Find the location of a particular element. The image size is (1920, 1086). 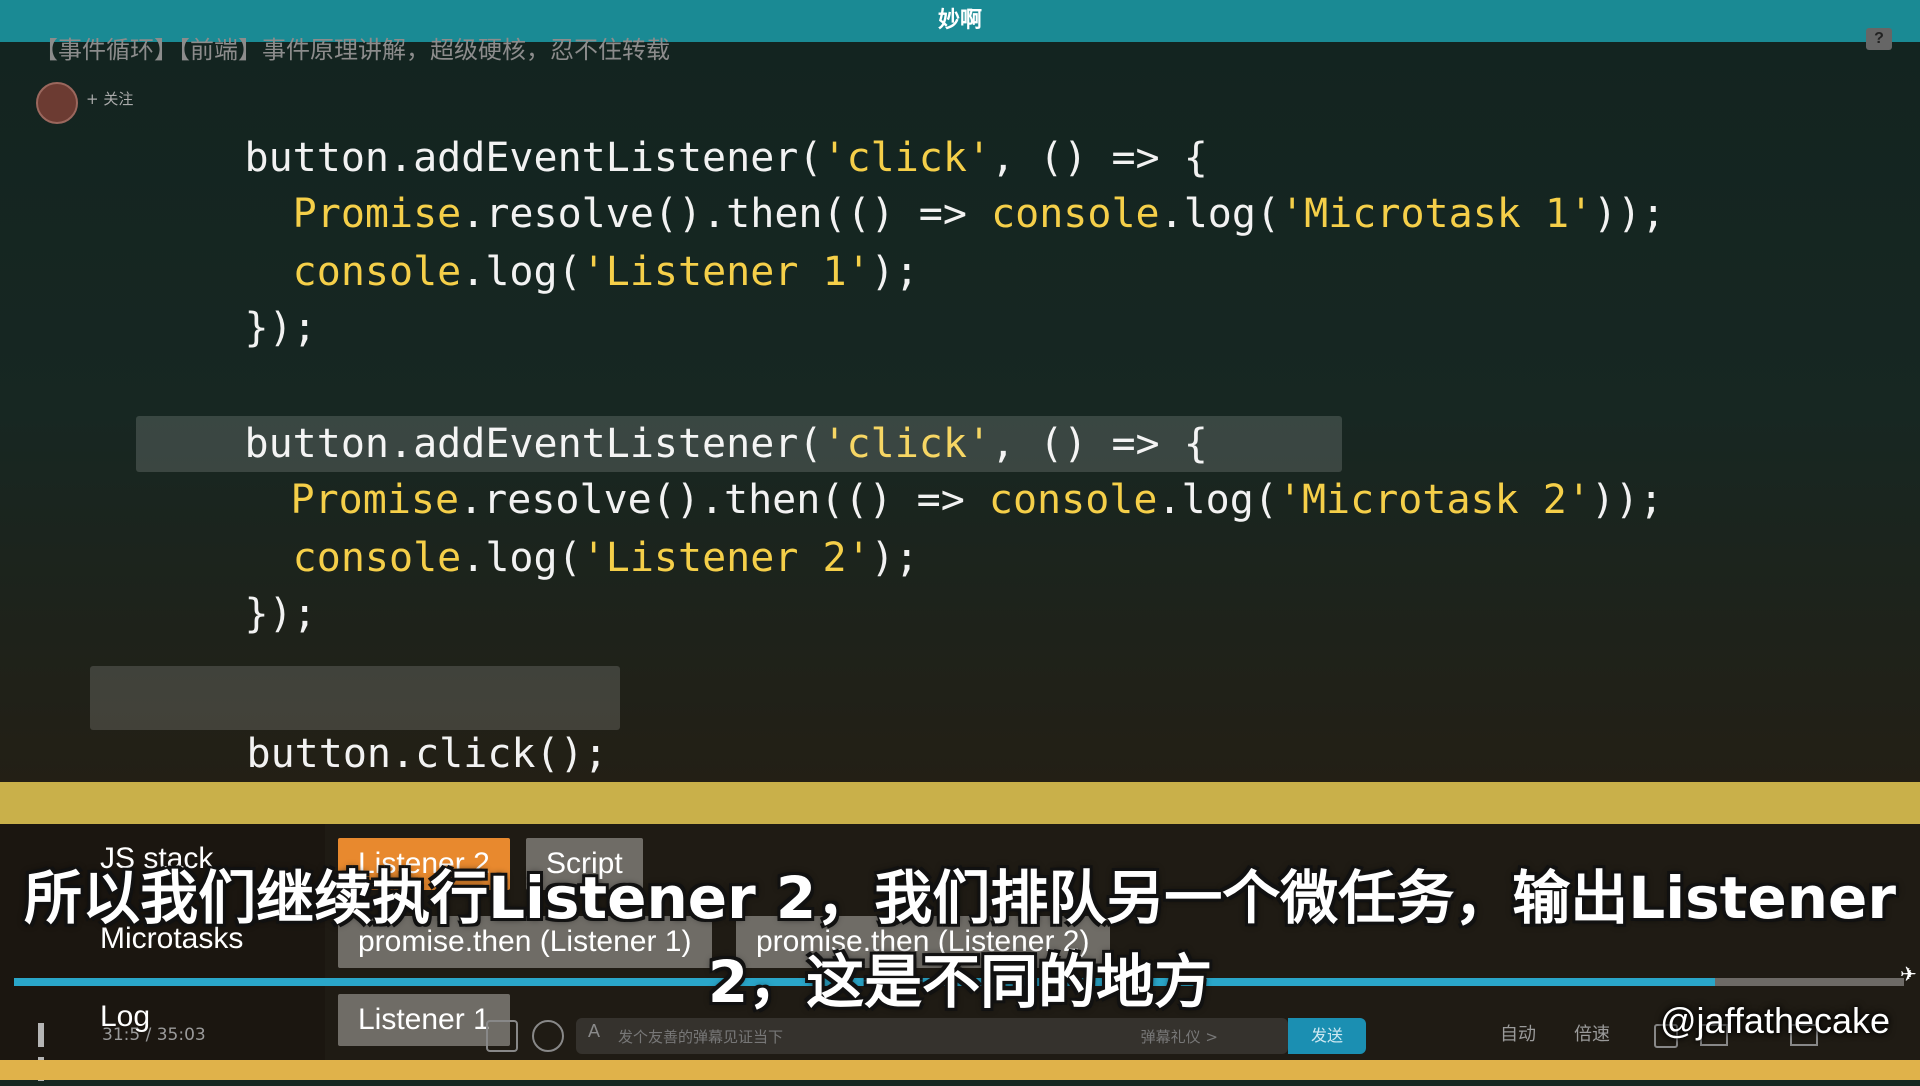

code-token: 'Microtask 1' is located at coordinates (1437, 214).